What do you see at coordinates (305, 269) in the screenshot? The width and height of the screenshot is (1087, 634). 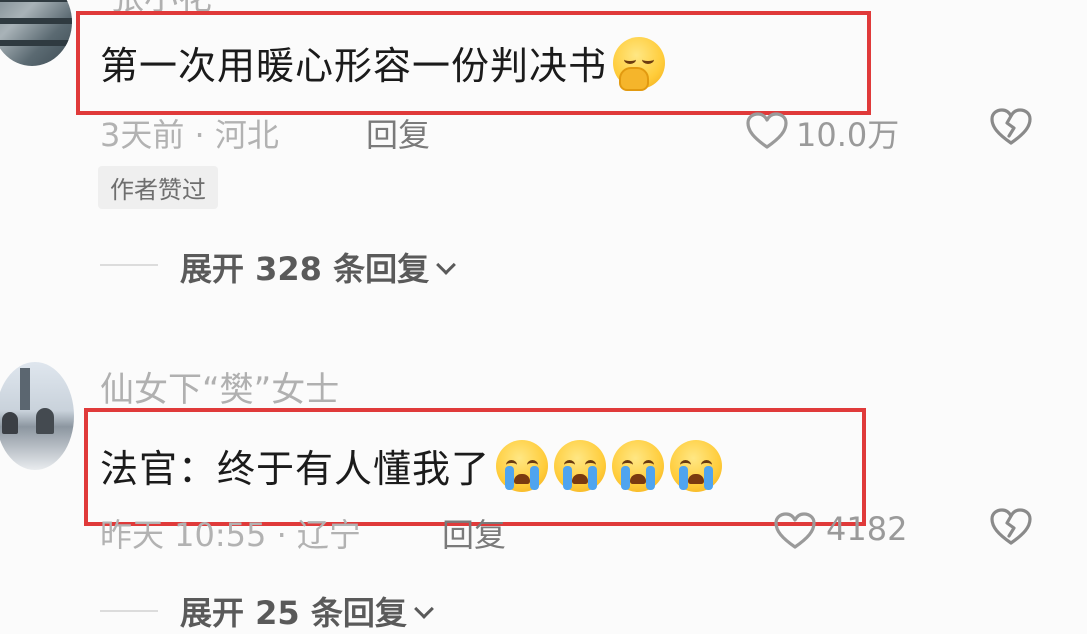 I see `expand-replies-label: 展开 328 条回复` at bounding box center [305, 269].